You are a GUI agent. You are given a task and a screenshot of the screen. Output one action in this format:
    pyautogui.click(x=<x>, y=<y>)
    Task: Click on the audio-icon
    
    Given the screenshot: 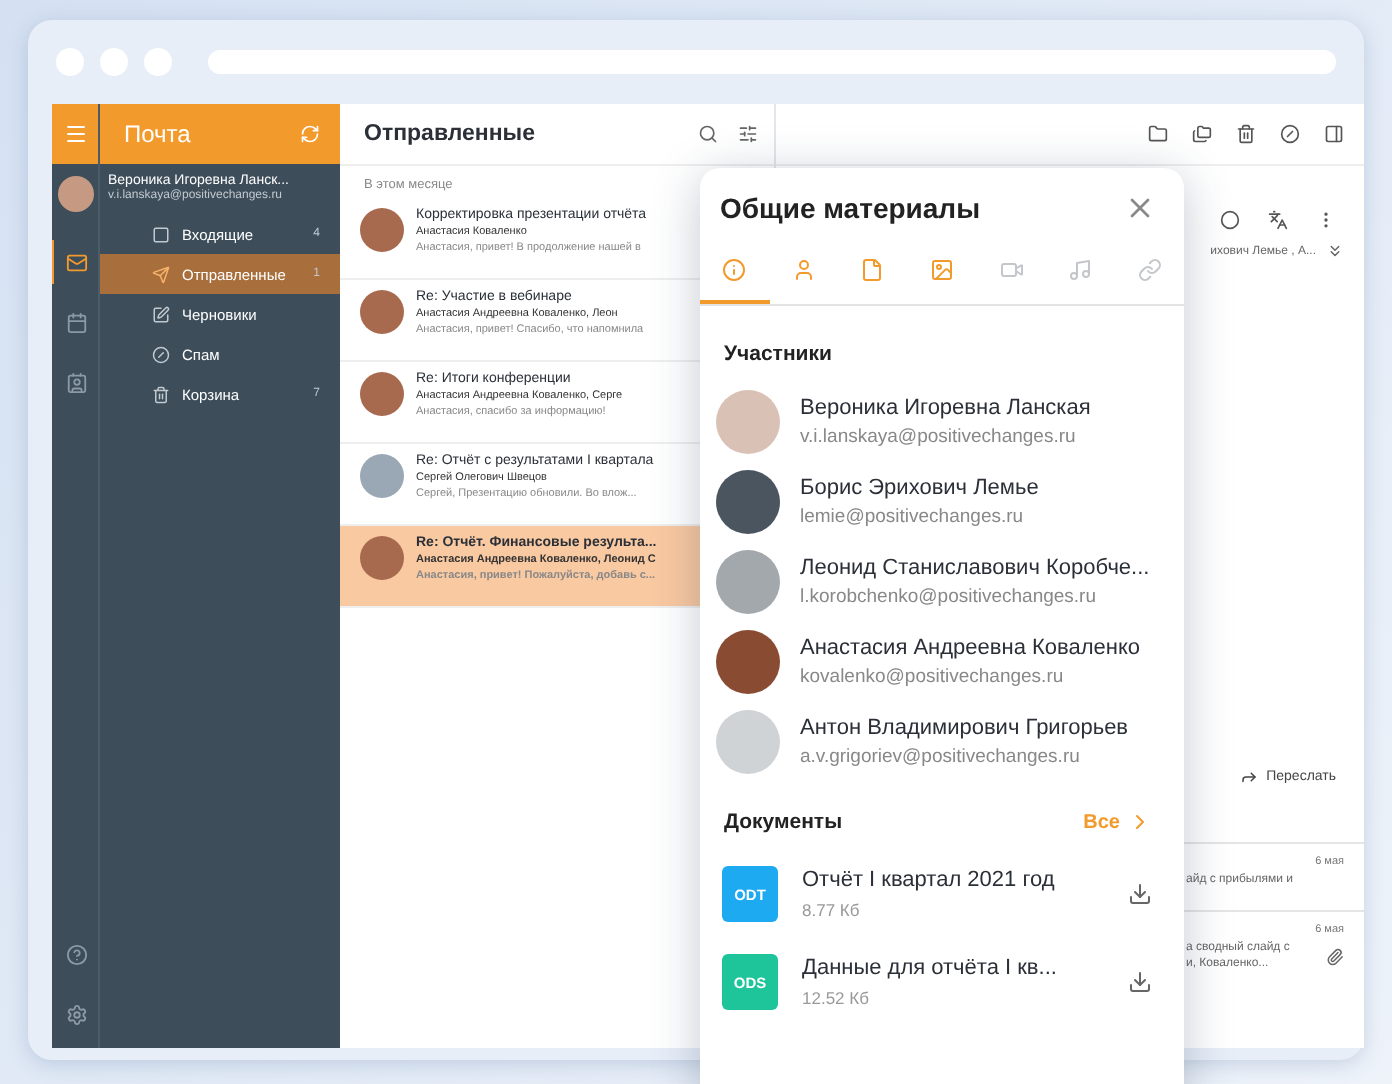 What is the action you would take?
    pyautogui.click(x=1080, y=270)
    